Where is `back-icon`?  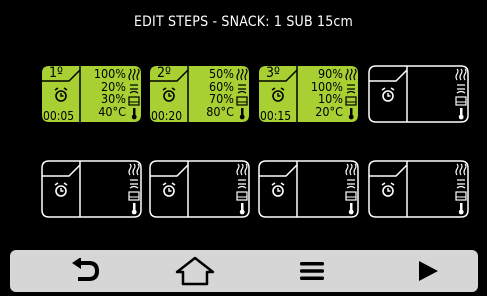
back-icon is located at coordinates (86, 269).